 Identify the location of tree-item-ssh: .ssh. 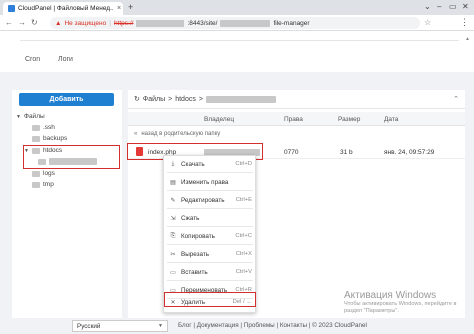
(43, 127).